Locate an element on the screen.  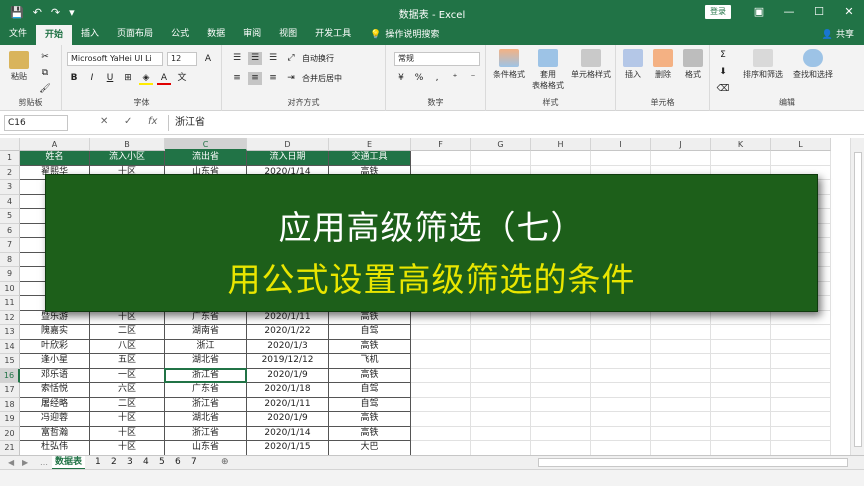
table-cell: 湖南省 is located at coordinates (206, 332).